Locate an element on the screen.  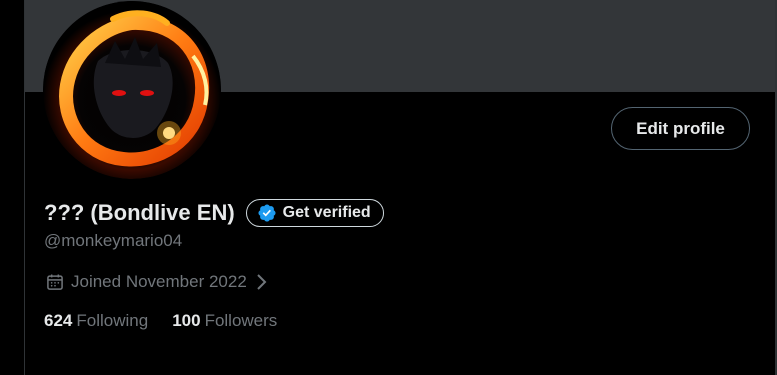
profile-avatar is located at coordinates (132, 90).